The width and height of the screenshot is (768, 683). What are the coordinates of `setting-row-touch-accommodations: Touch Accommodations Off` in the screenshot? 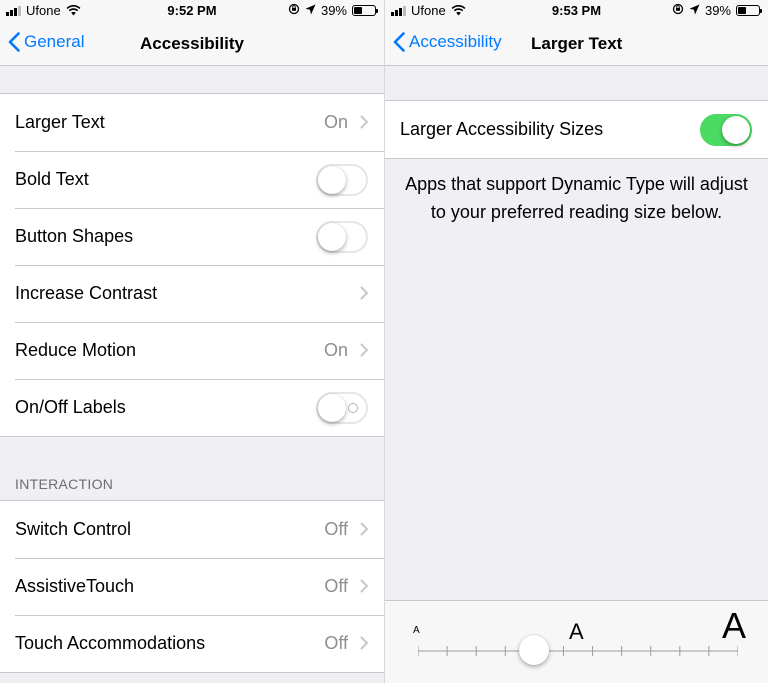 It's located at (192, 643).